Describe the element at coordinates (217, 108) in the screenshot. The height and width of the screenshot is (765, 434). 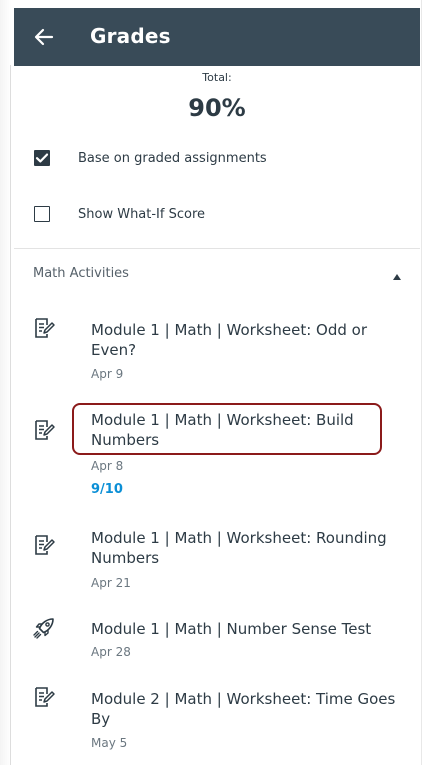
I see `total-value: 90%` at that location.